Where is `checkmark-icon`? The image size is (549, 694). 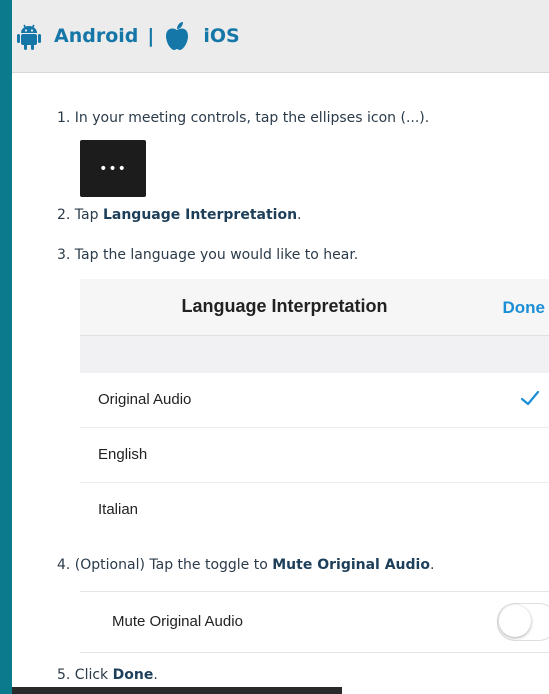
checkmark-icon is located at coordinates (530, 400).